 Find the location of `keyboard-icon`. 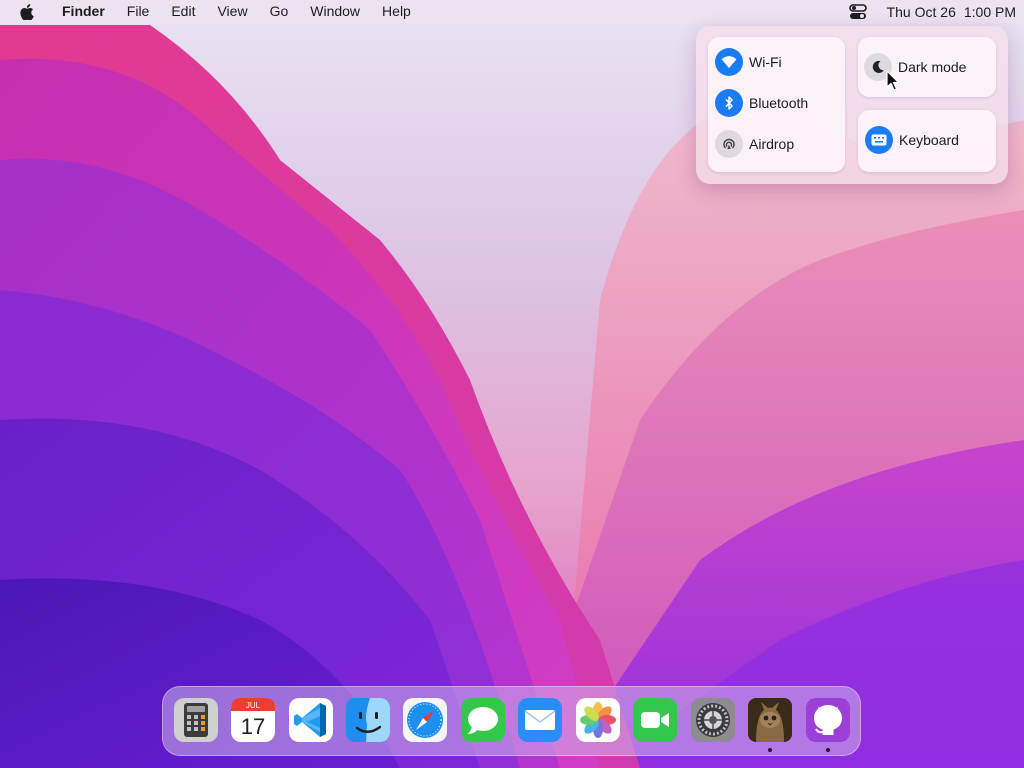

keyboard-icon is located at coordinates (879, 140).